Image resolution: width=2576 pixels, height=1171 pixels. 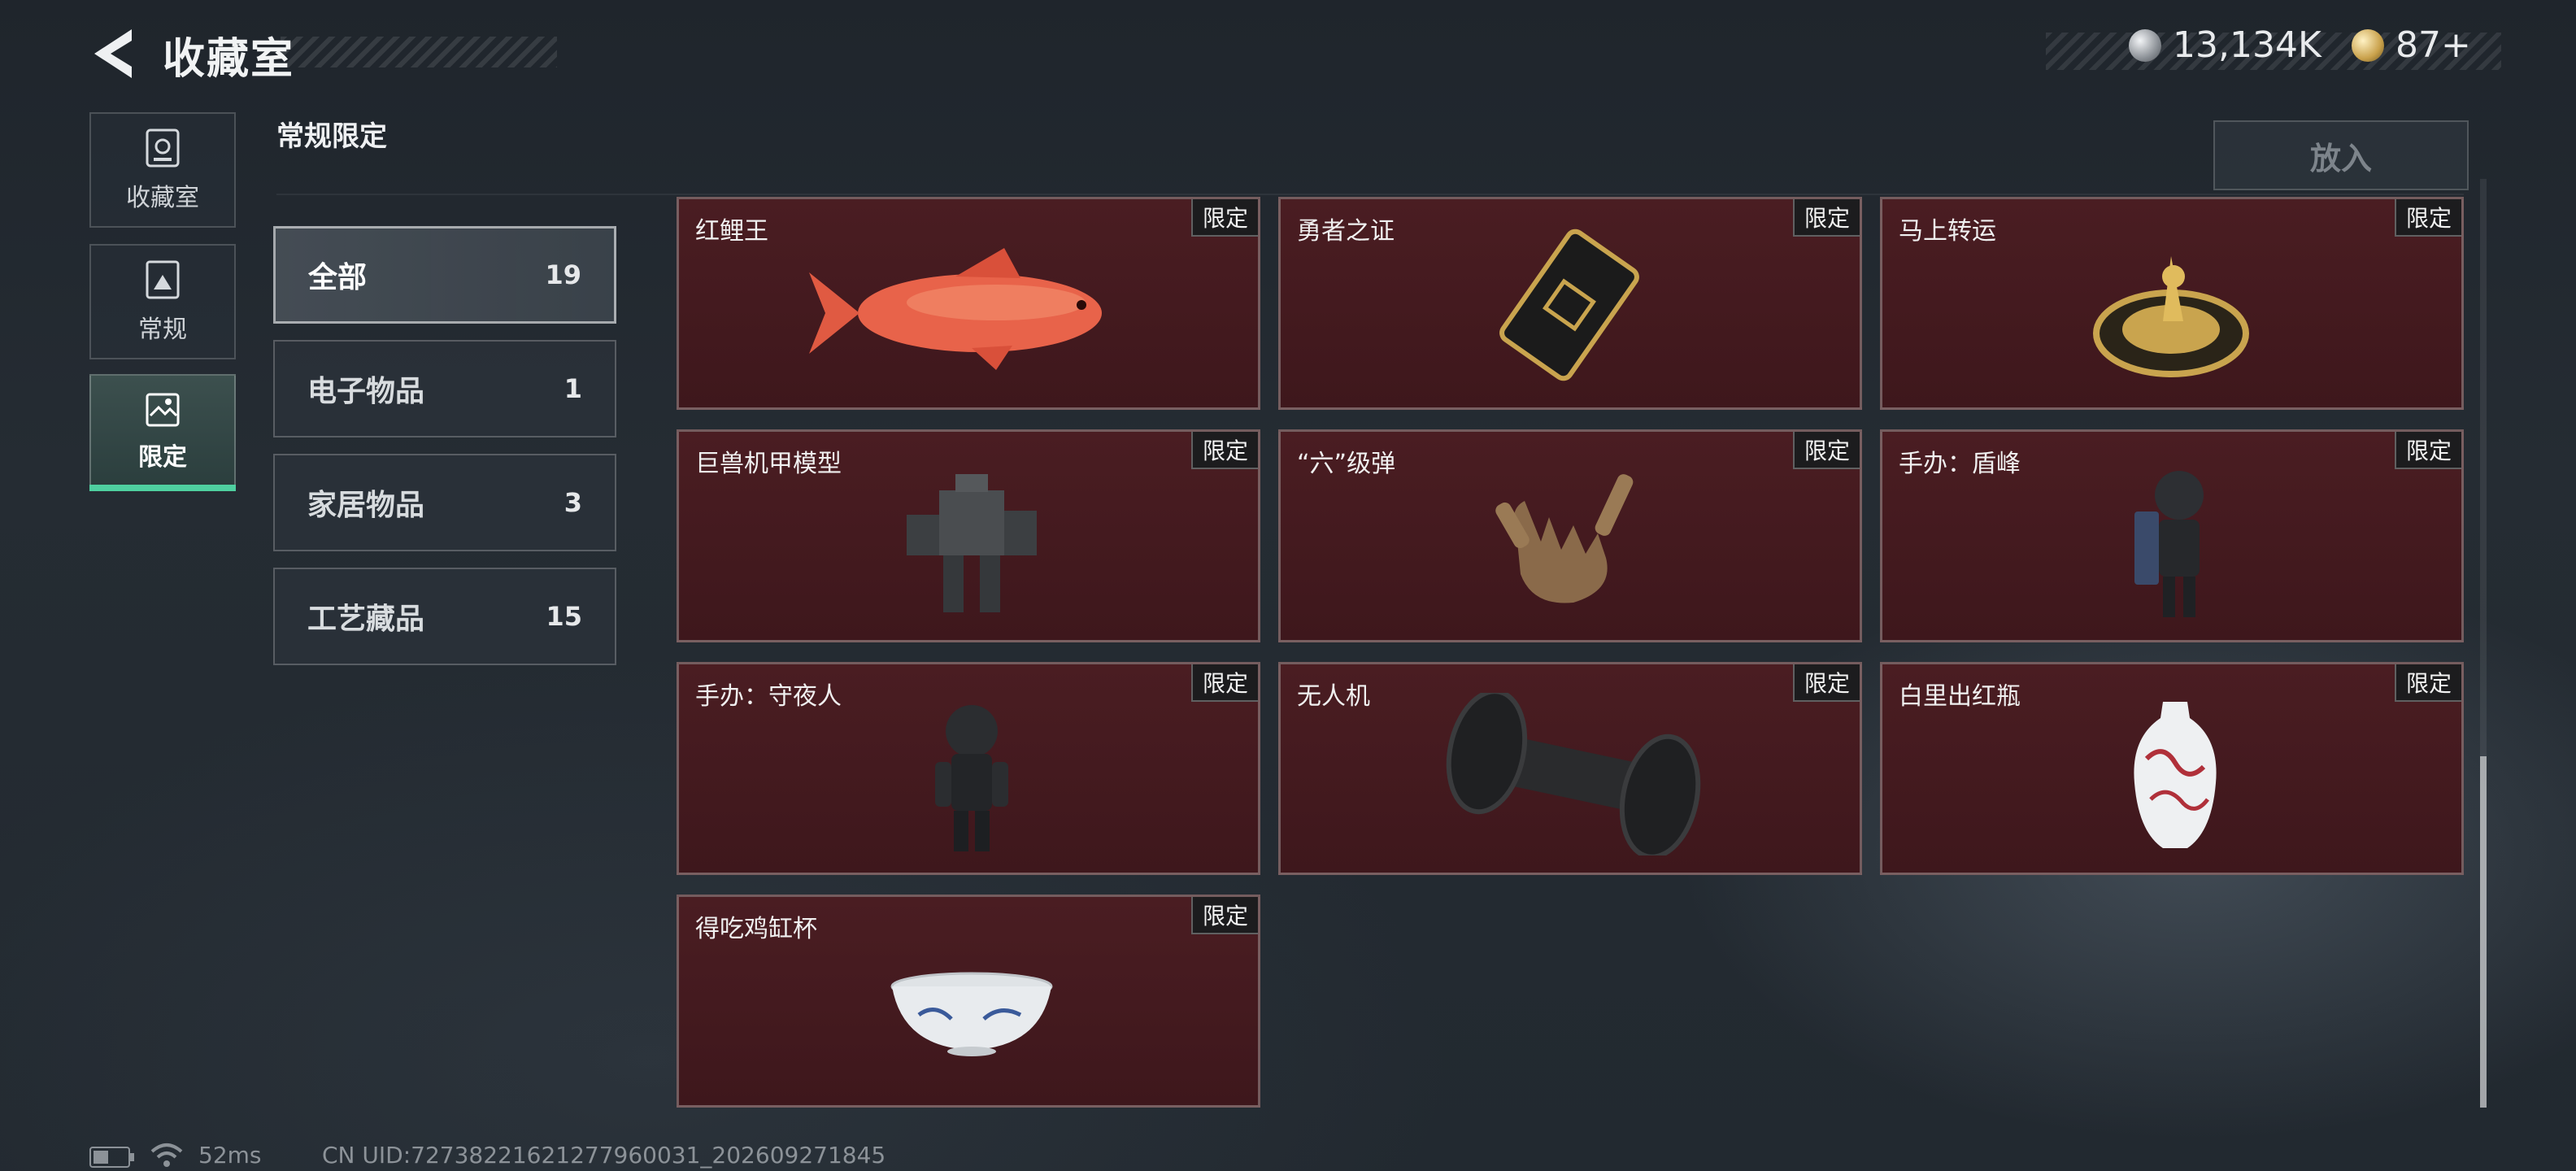 What do you see at coordinates (230, 1155) in the screenshot?
I see `ping-value: 52ms` at bounding box center [230, 1155].